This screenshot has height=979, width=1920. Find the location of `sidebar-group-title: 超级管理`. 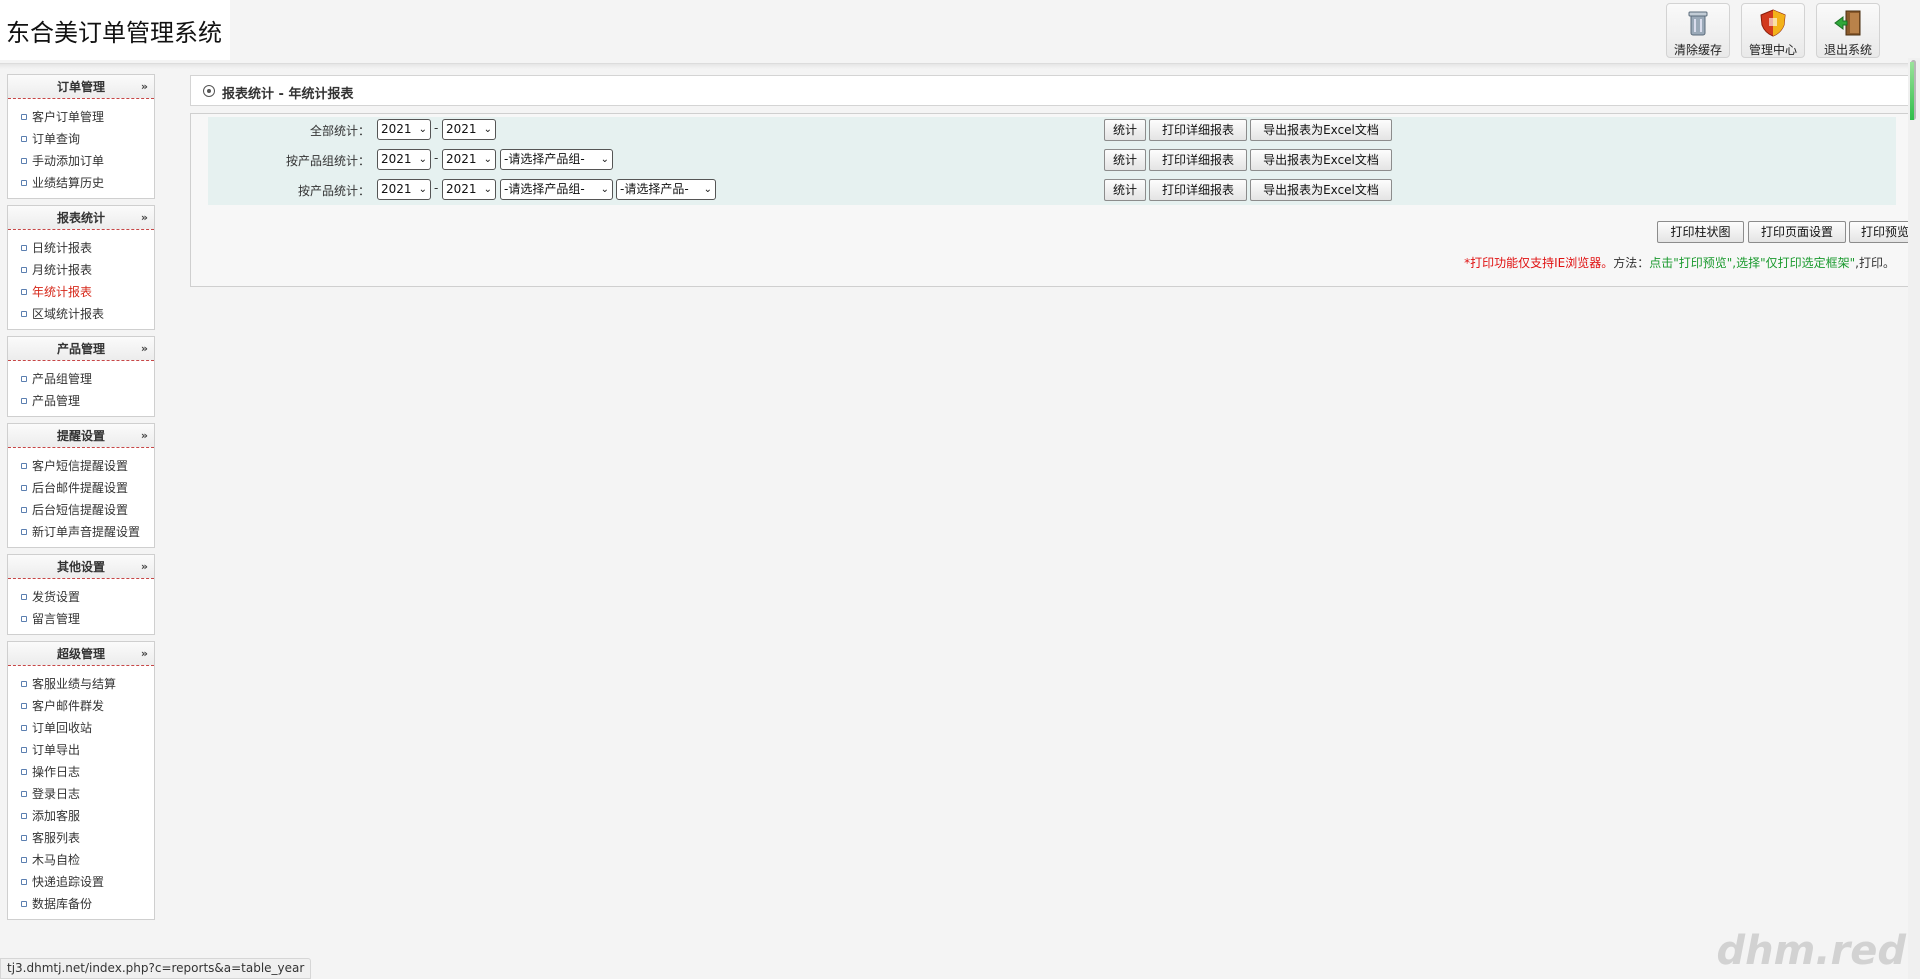

sidebar-group-title: 超级管理 is located at coordinates (80, 654).